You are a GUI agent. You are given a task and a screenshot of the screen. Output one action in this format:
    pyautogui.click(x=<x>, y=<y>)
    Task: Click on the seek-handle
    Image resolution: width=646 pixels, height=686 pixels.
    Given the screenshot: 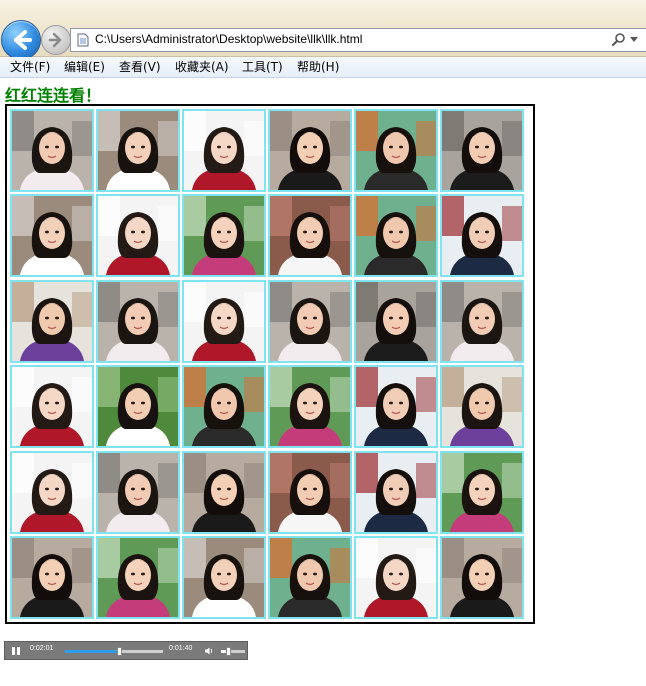 What is the action you would take?
    pyautogui.click(x=119, y=651)
    